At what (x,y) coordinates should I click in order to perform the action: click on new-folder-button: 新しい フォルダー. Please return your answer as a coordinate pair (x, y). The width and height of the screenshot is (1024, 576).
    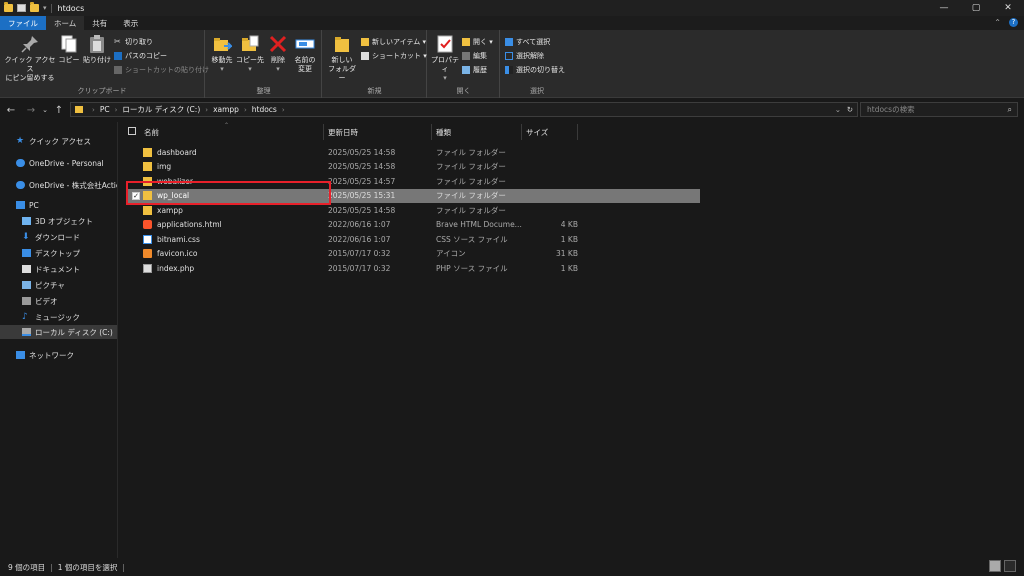
    Looking at the image, I should click on (342, 58).